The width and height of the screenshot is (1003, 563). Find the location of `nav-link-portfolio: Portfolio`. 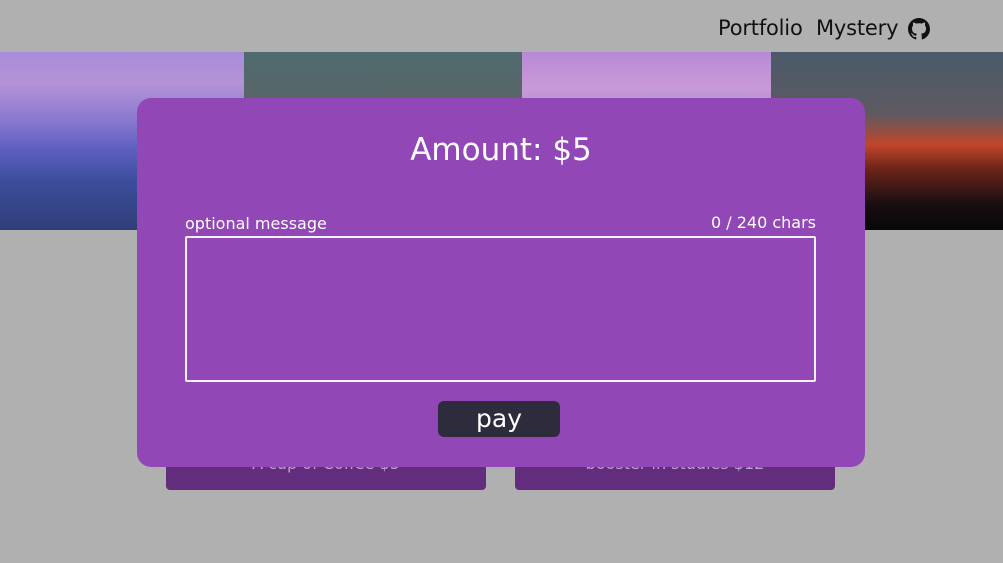

nav-link-portfolio: Portfolio is located at coordinates (760, 28).